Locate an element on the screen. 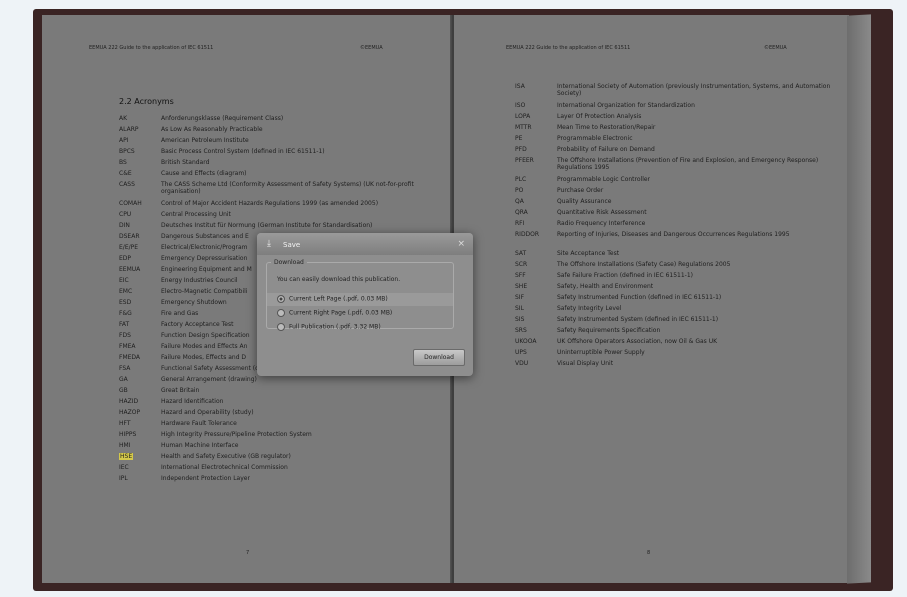 This screenshot has width=907, height=597. acronym-definition: Programmable Logic Controller is located at coordinates (604, 179).